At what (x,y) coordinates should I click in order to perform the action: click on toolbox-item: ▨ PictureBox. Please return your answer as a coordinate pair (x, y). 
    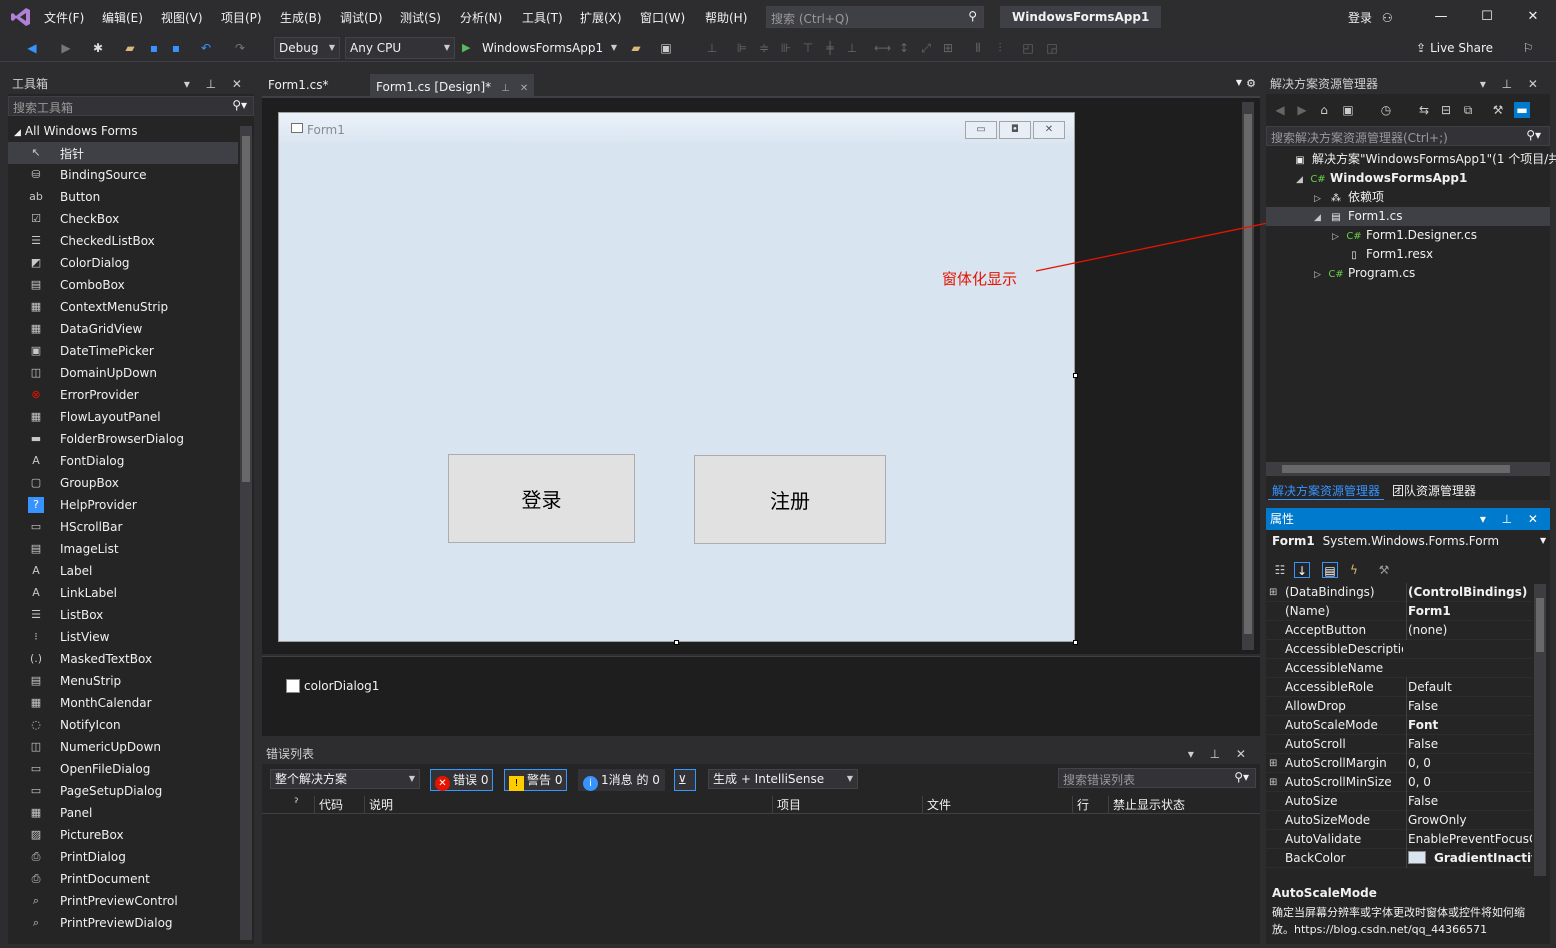
    Looking at the image, I should click on (123, 835).